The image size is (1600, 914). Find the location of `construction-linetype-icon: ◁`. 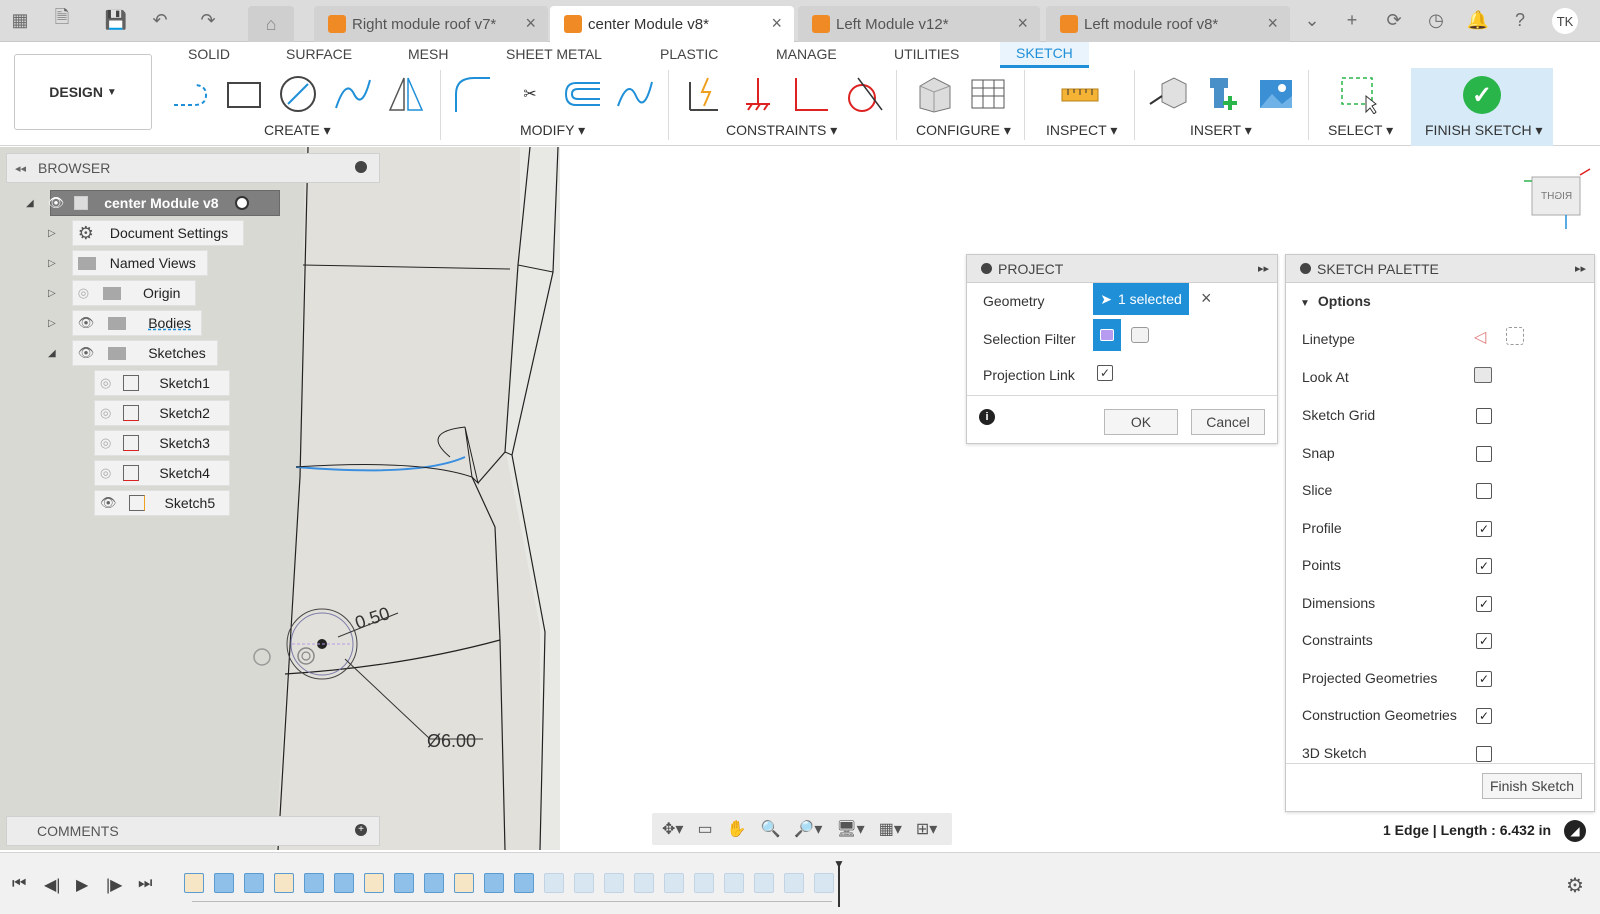

construction-linetype-icon: ◁ is located at coordinates (1480, 337).